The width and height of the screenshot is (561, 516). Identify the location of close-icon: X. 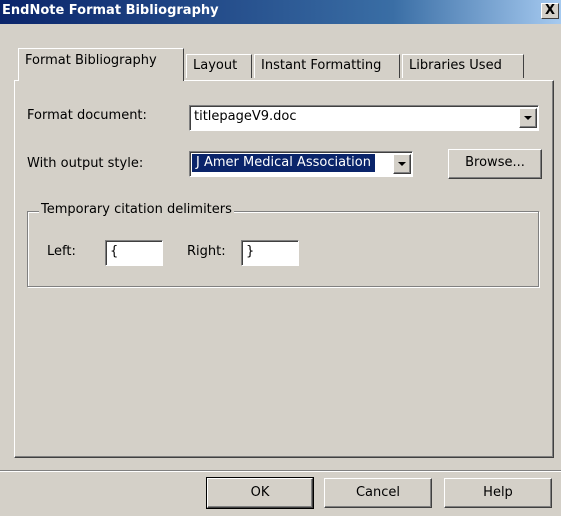
(550, 10).